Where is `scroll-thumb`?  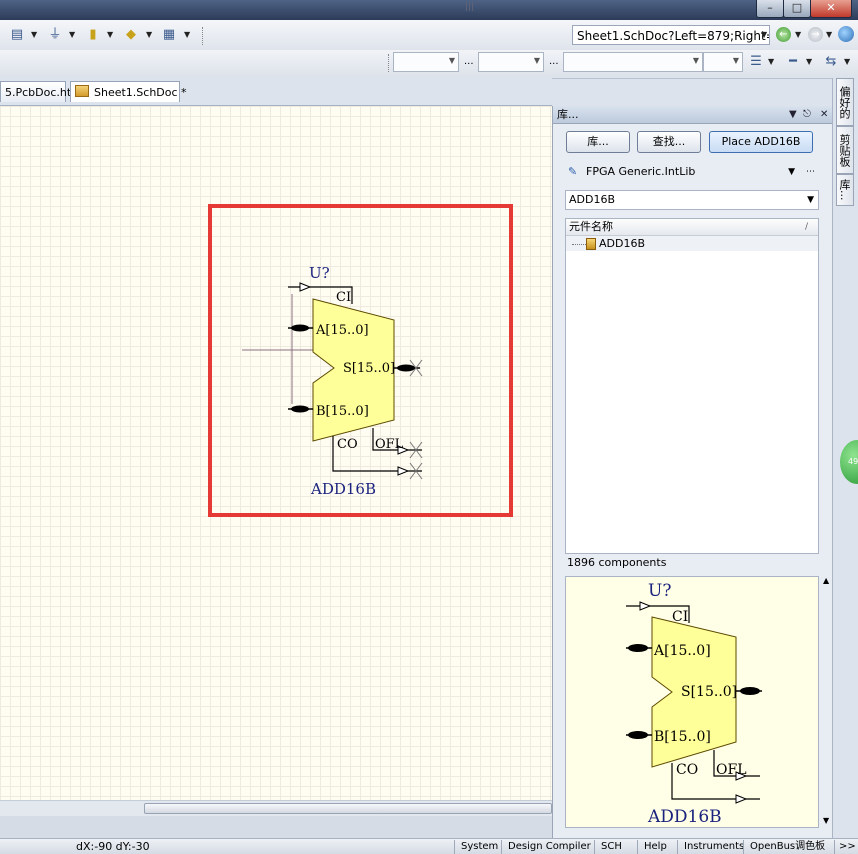 scroll-thumb is located at coordinates (348, 808).